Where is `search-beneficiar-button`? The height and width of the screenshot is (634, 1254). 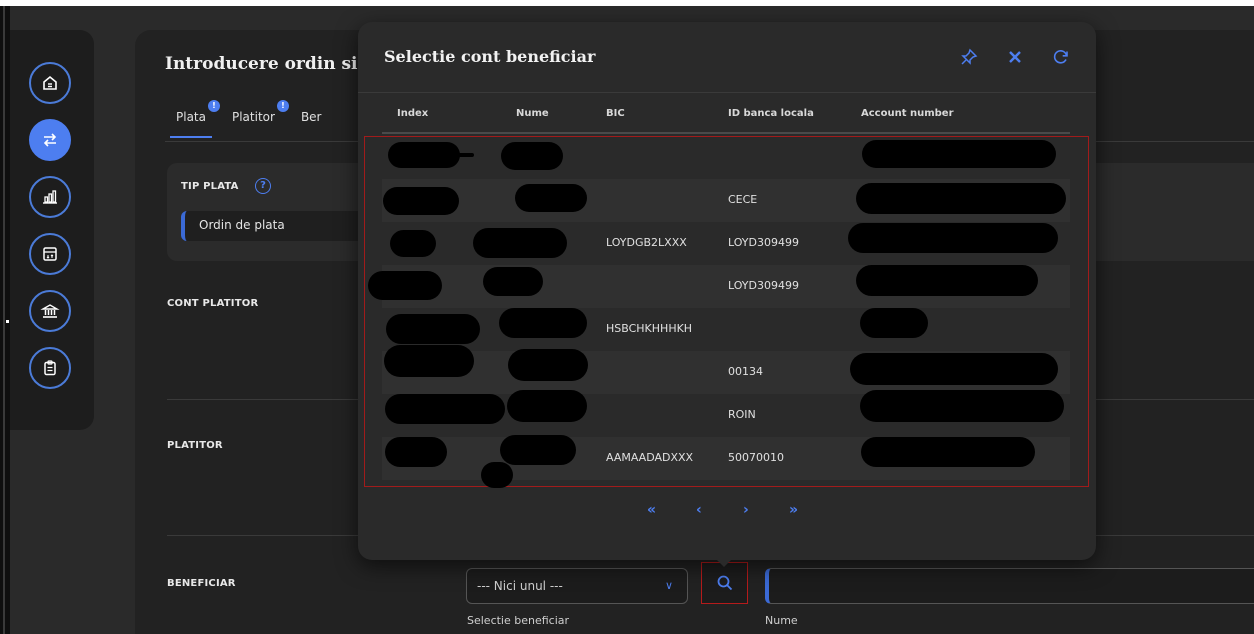 search-beneficiar-button is located at coordinates (724, 583).